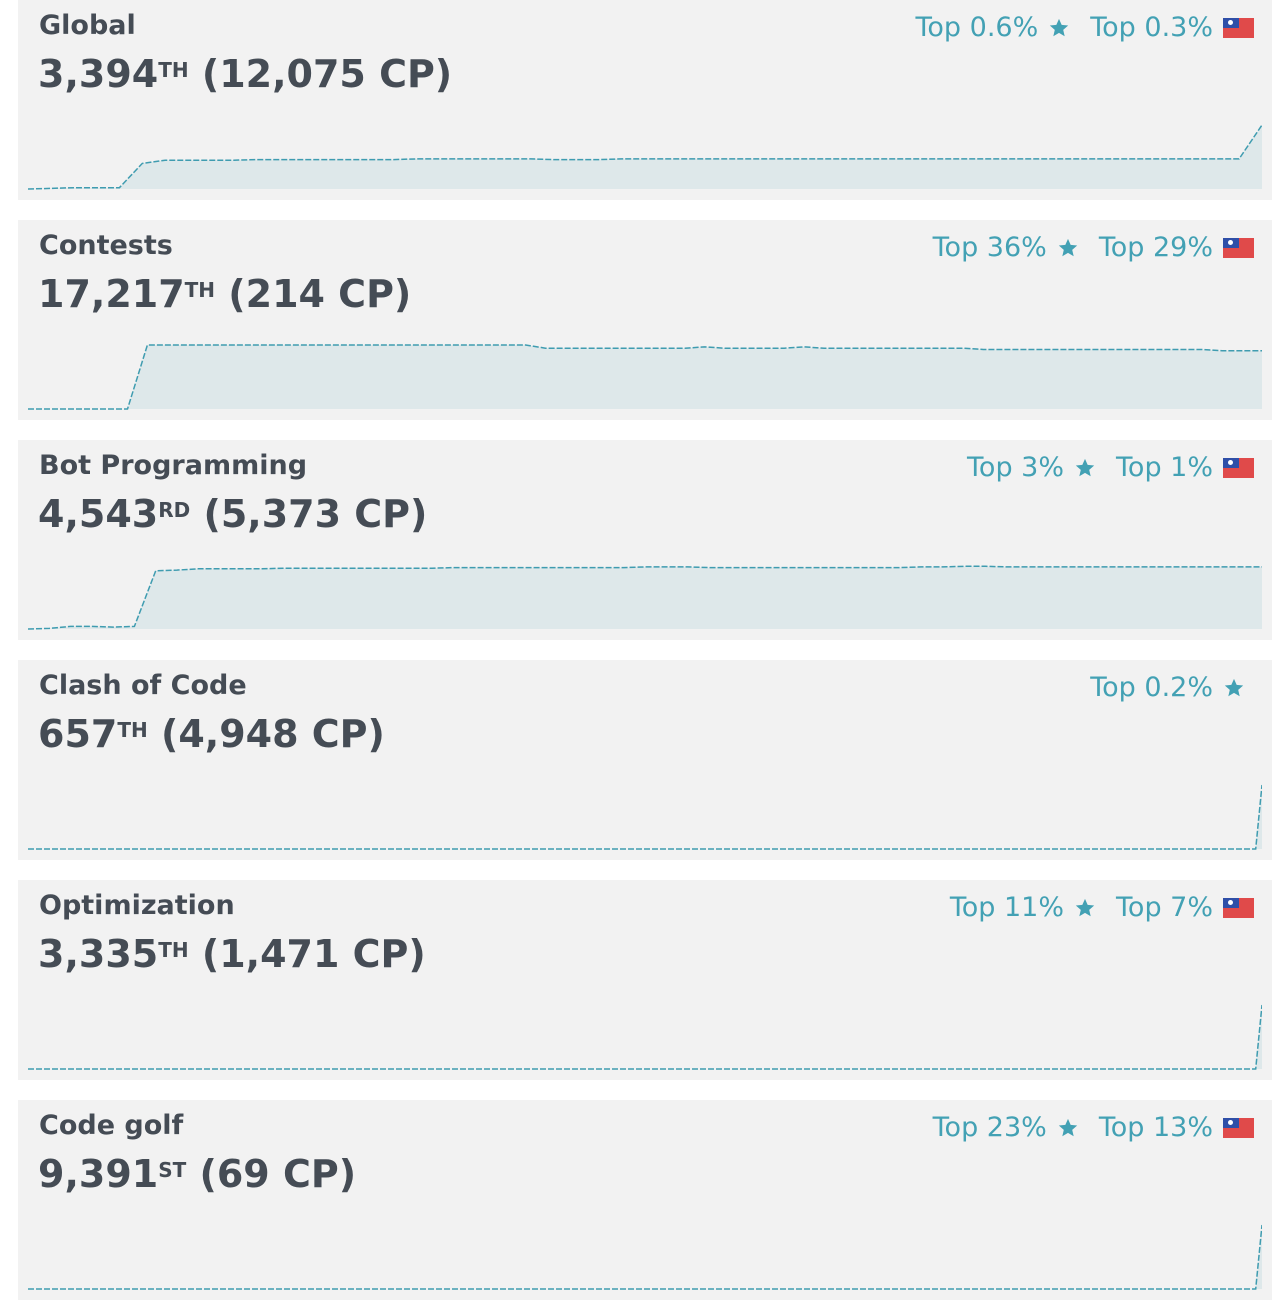 The image size is (1284, 1314). I want to click on rank-number: 9,391, so click(98, 1174).